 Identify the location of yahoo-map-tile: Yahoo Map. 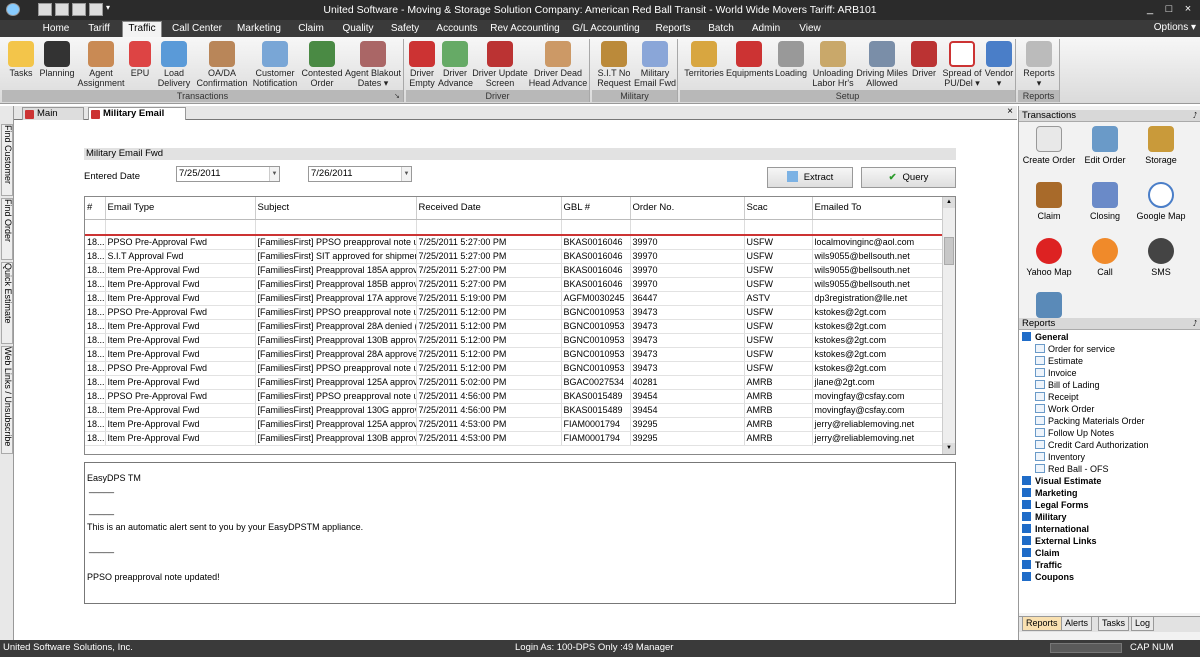
(1049, 257).